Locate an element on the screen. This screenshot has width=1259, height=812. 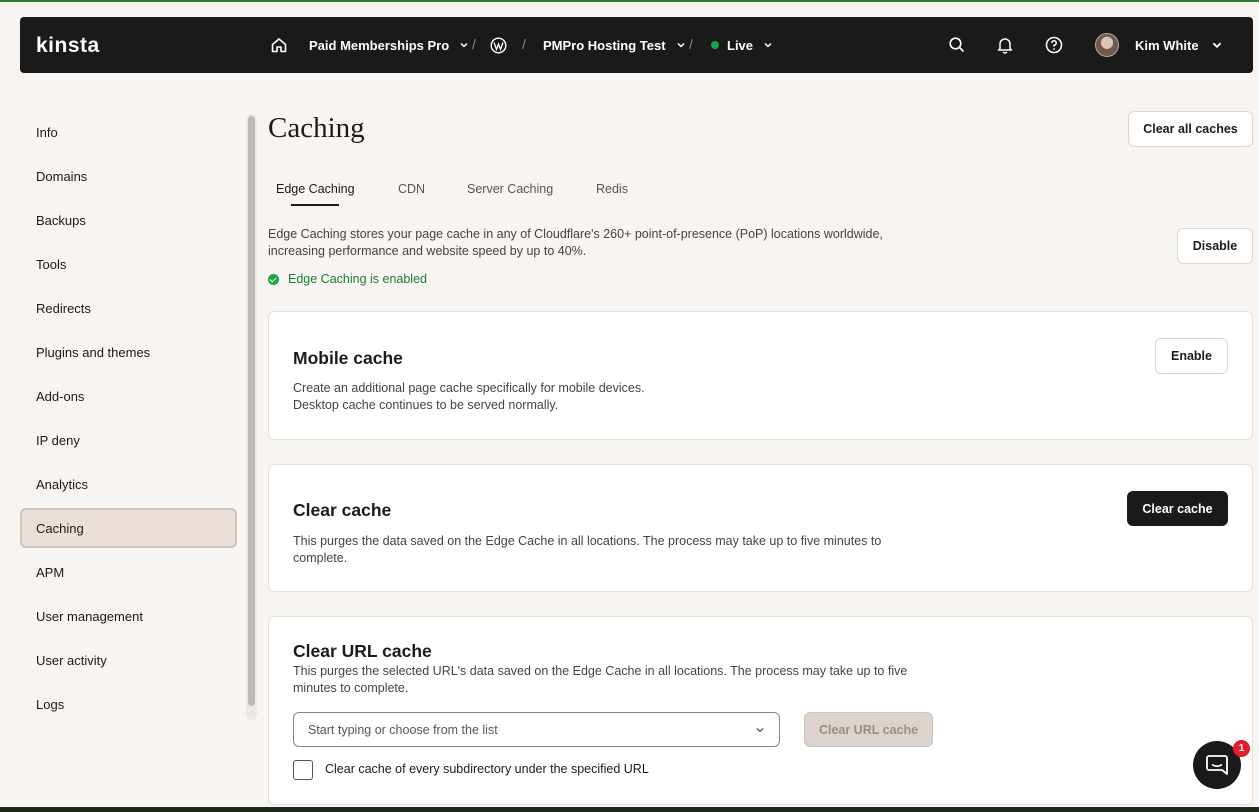
tab-redis: Redis is located at coordinates (612, 189).